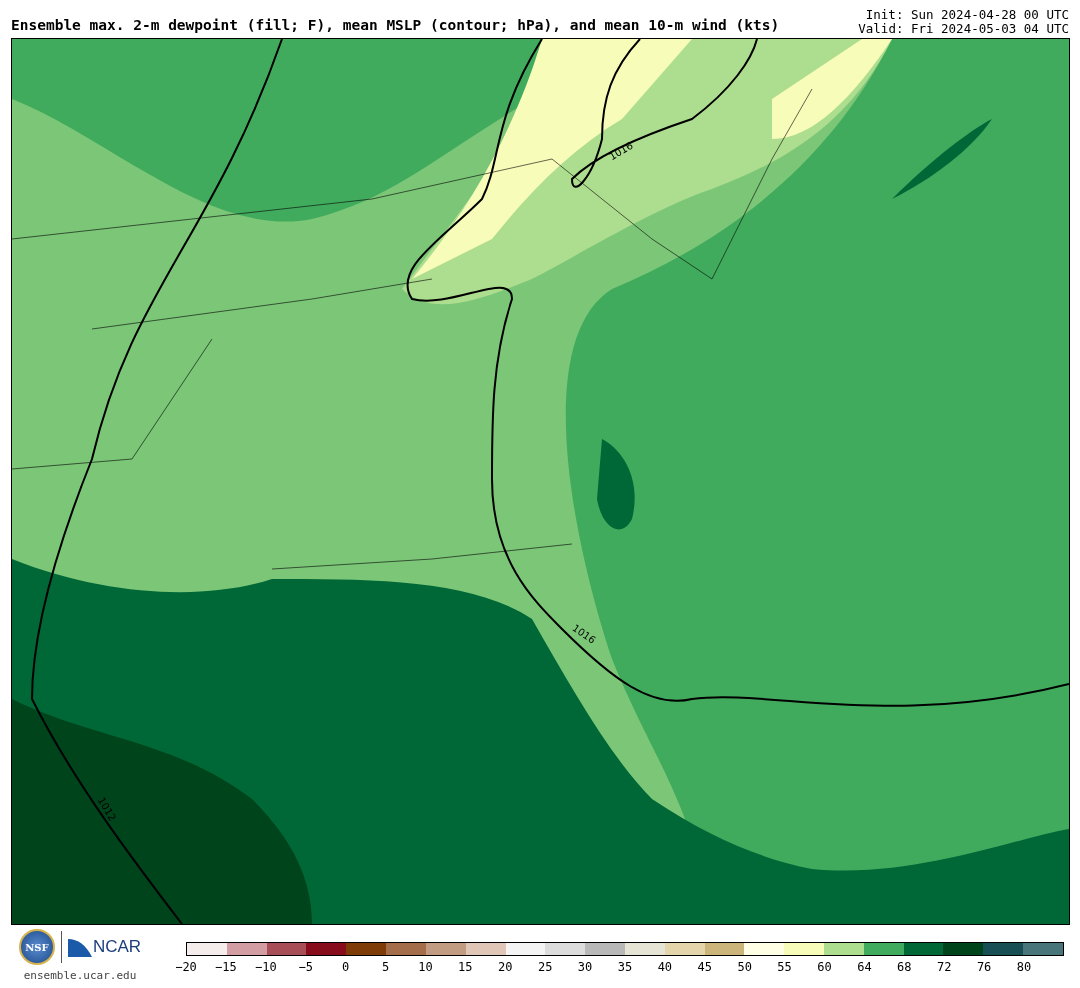  What do you see at coordinates (425, 966) in the screenshot?
I see `tick-label: 10` at bounding box center [425, 966].